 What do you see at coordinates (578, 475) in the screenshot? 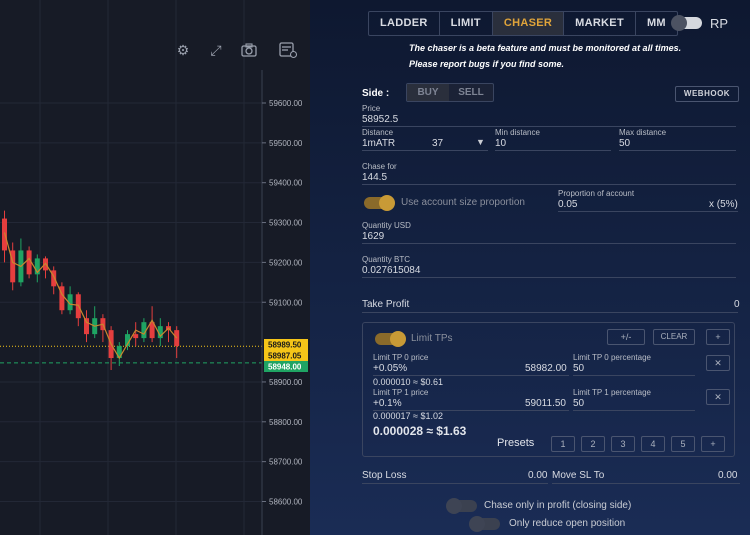
I see `move-sl-label: Move SL To` at bounding box center [578, 475].